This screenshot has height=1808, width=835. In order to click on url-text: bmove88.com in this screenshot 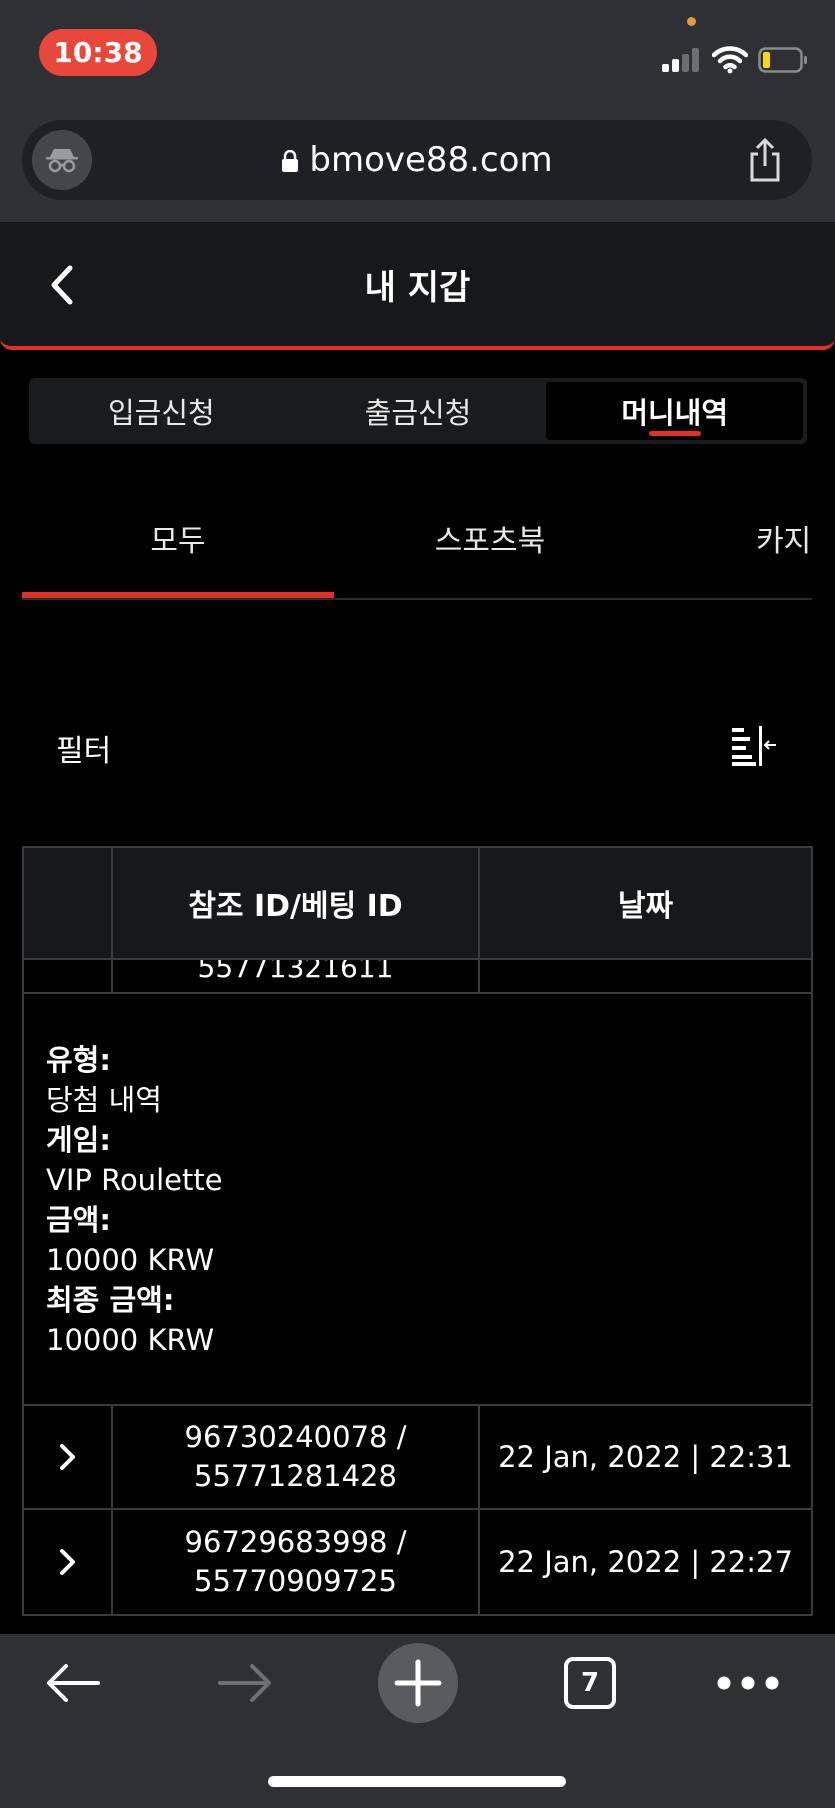, I will do `click(431, 160)`.